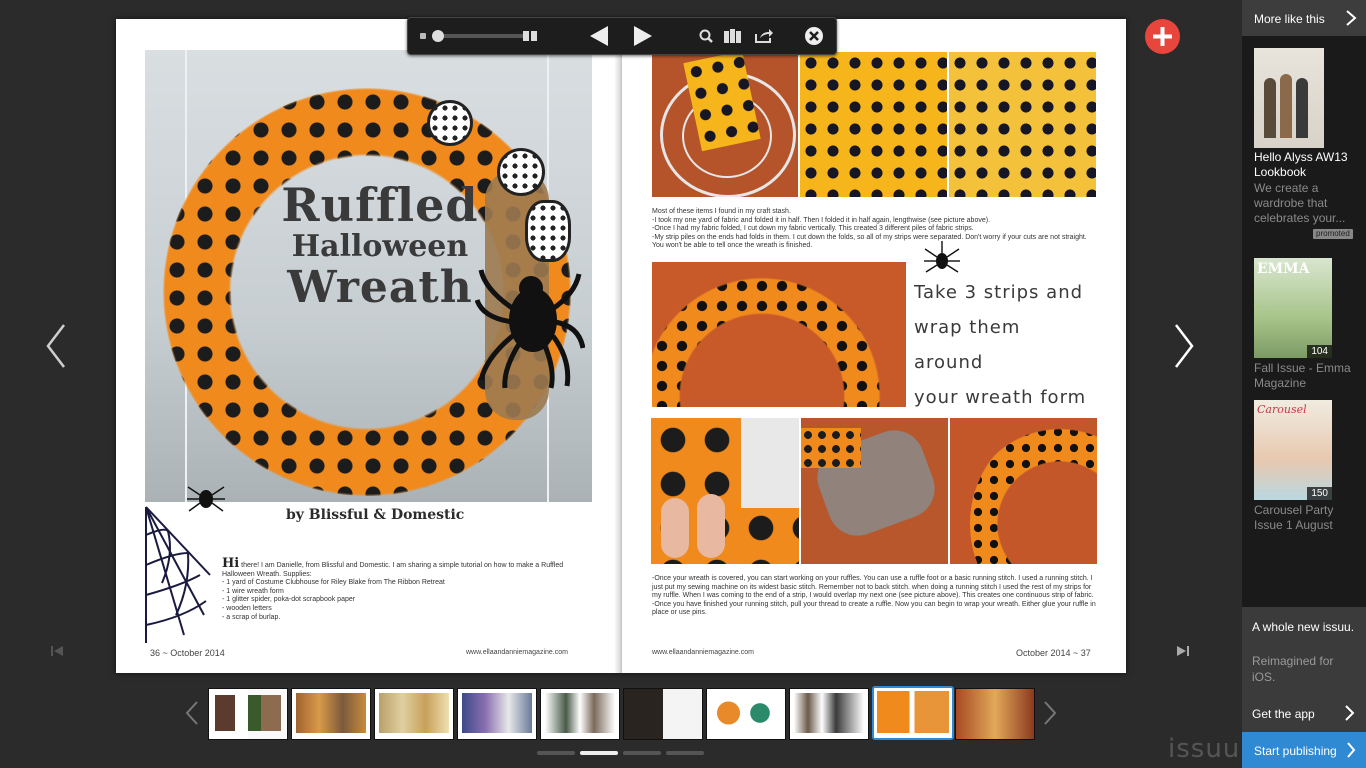 The width and height of the screenshot is (1366, 768). Describe the element at coordinates (1183, 651) in the screenshot. I see `last-page-icon` at that location.